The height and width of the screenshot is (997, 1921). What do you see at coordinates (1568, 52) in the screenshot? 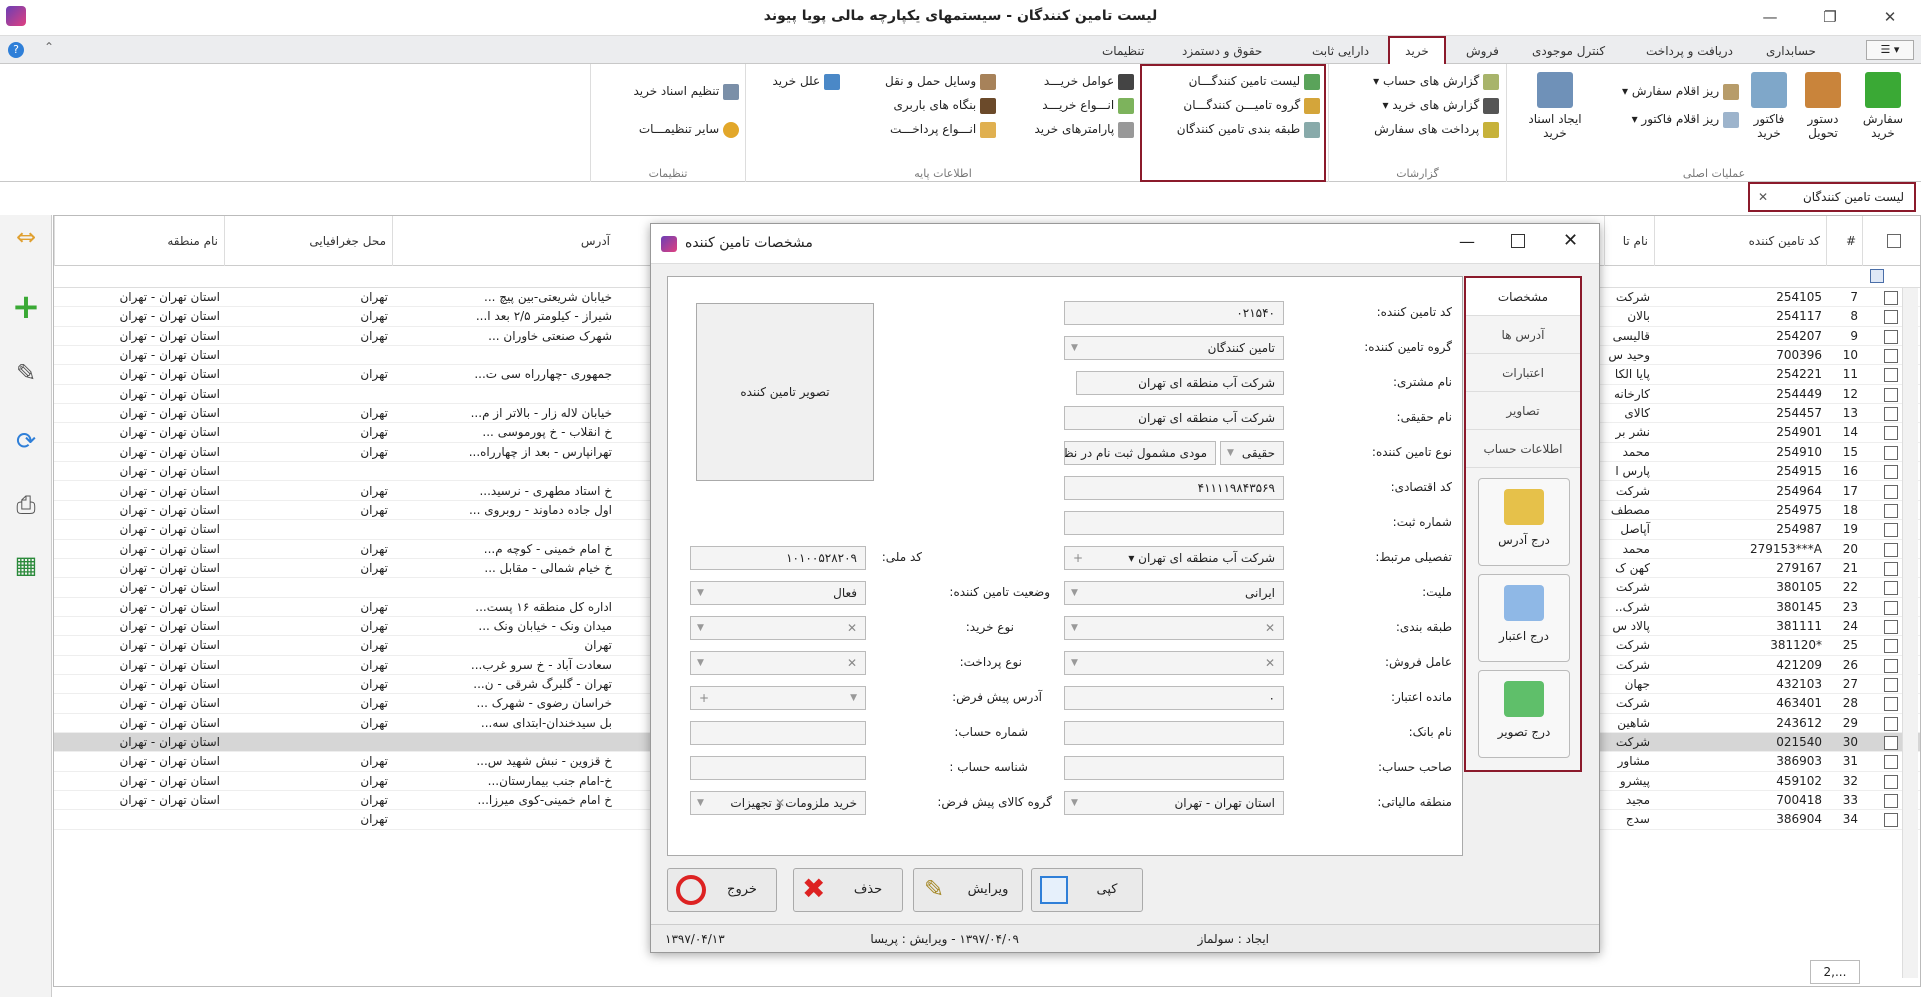
I see `tab-inventory: کنترل موجودی` at bounding box center [1568, 52].